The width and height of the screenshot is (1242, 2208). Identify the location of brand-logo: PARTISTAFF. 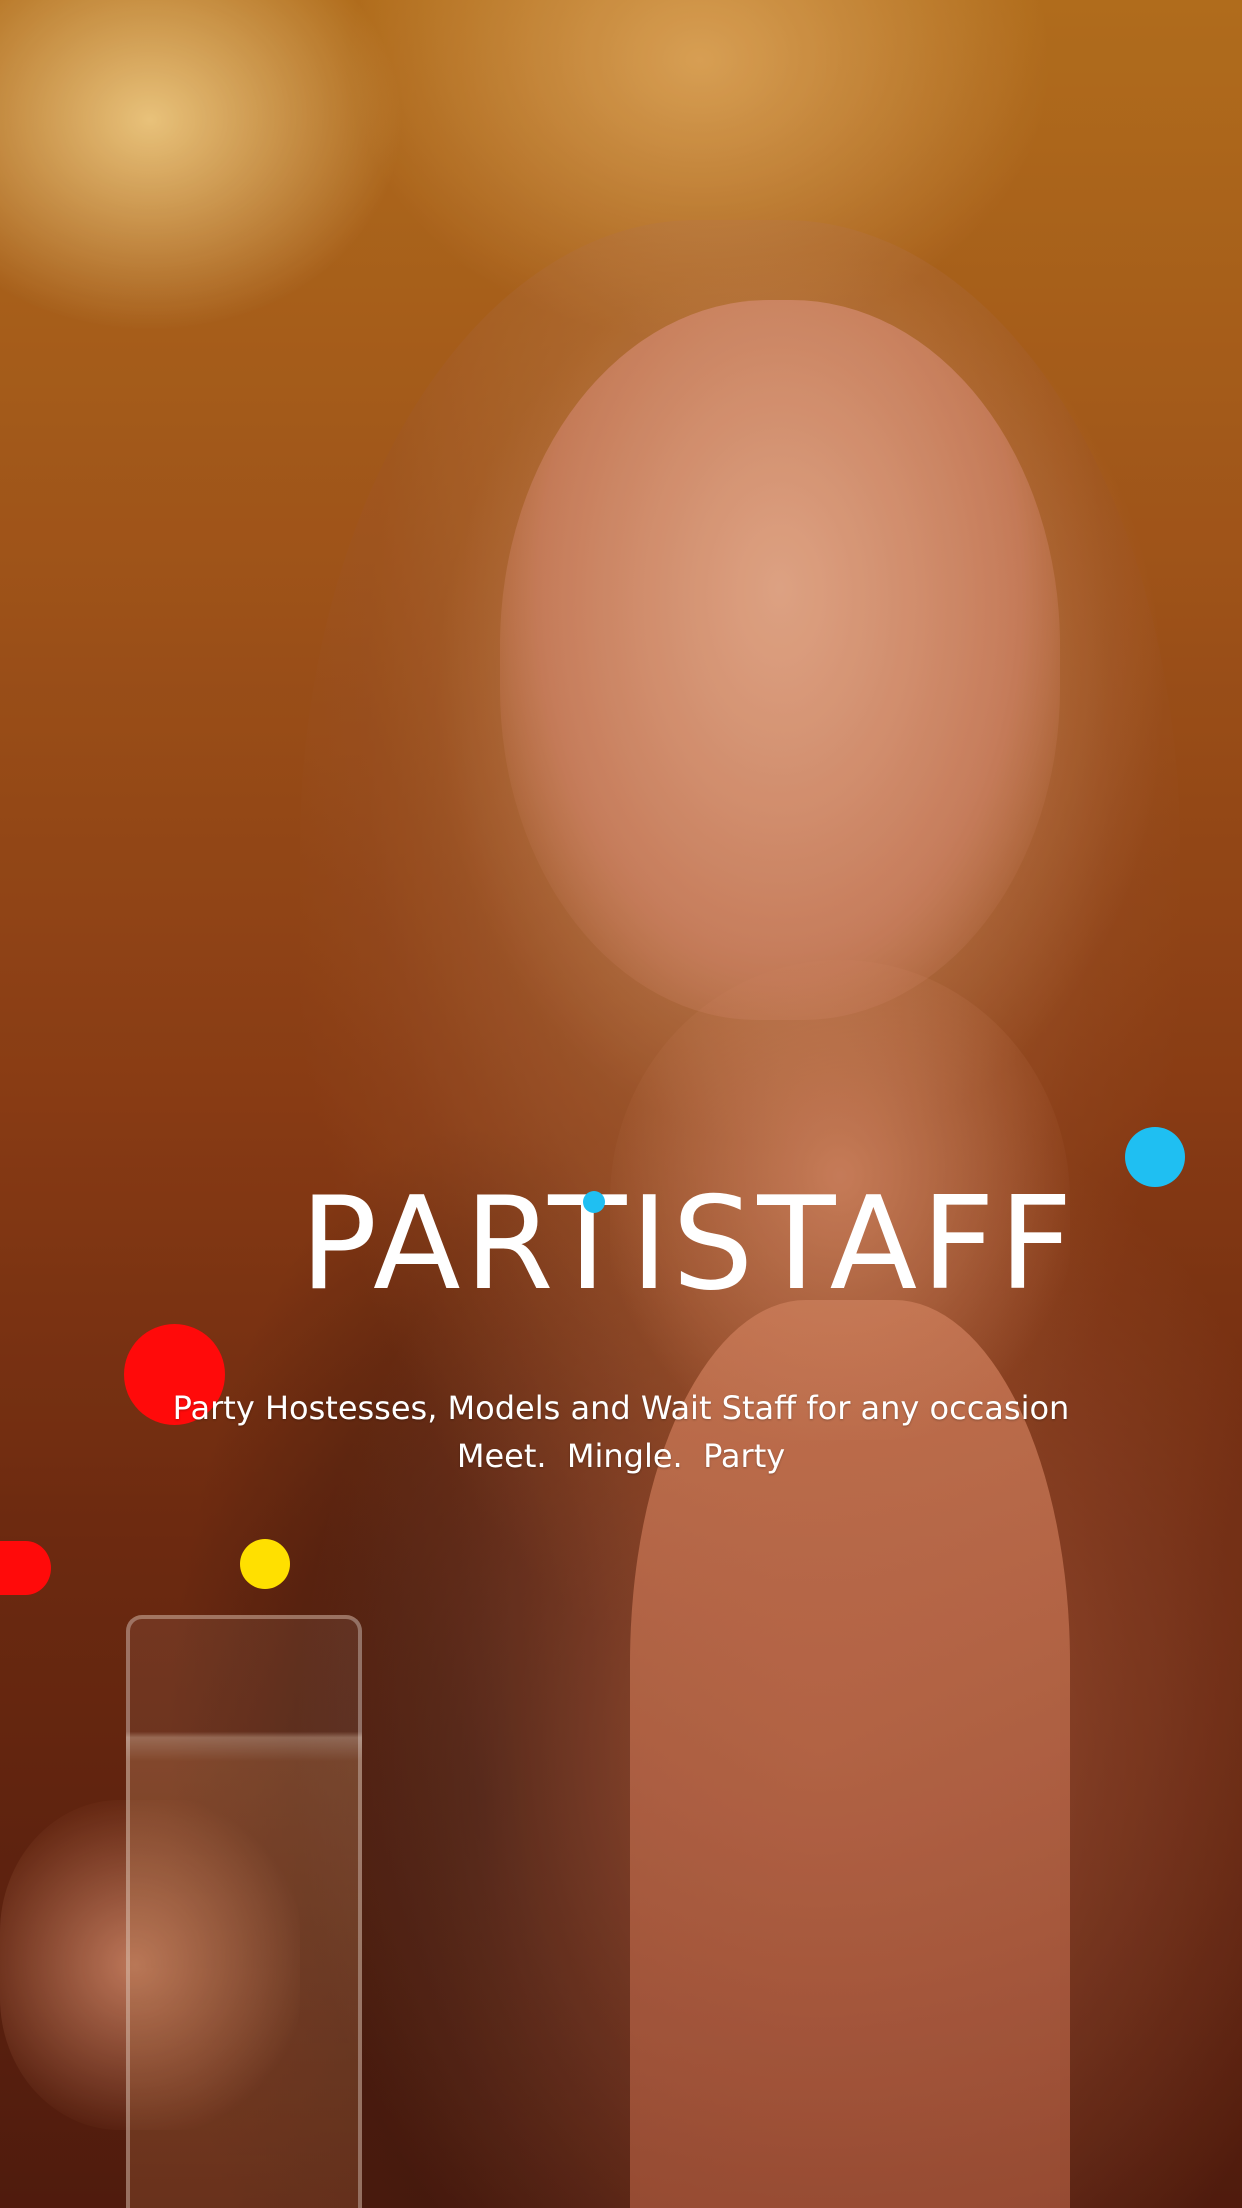
(688, 1244).